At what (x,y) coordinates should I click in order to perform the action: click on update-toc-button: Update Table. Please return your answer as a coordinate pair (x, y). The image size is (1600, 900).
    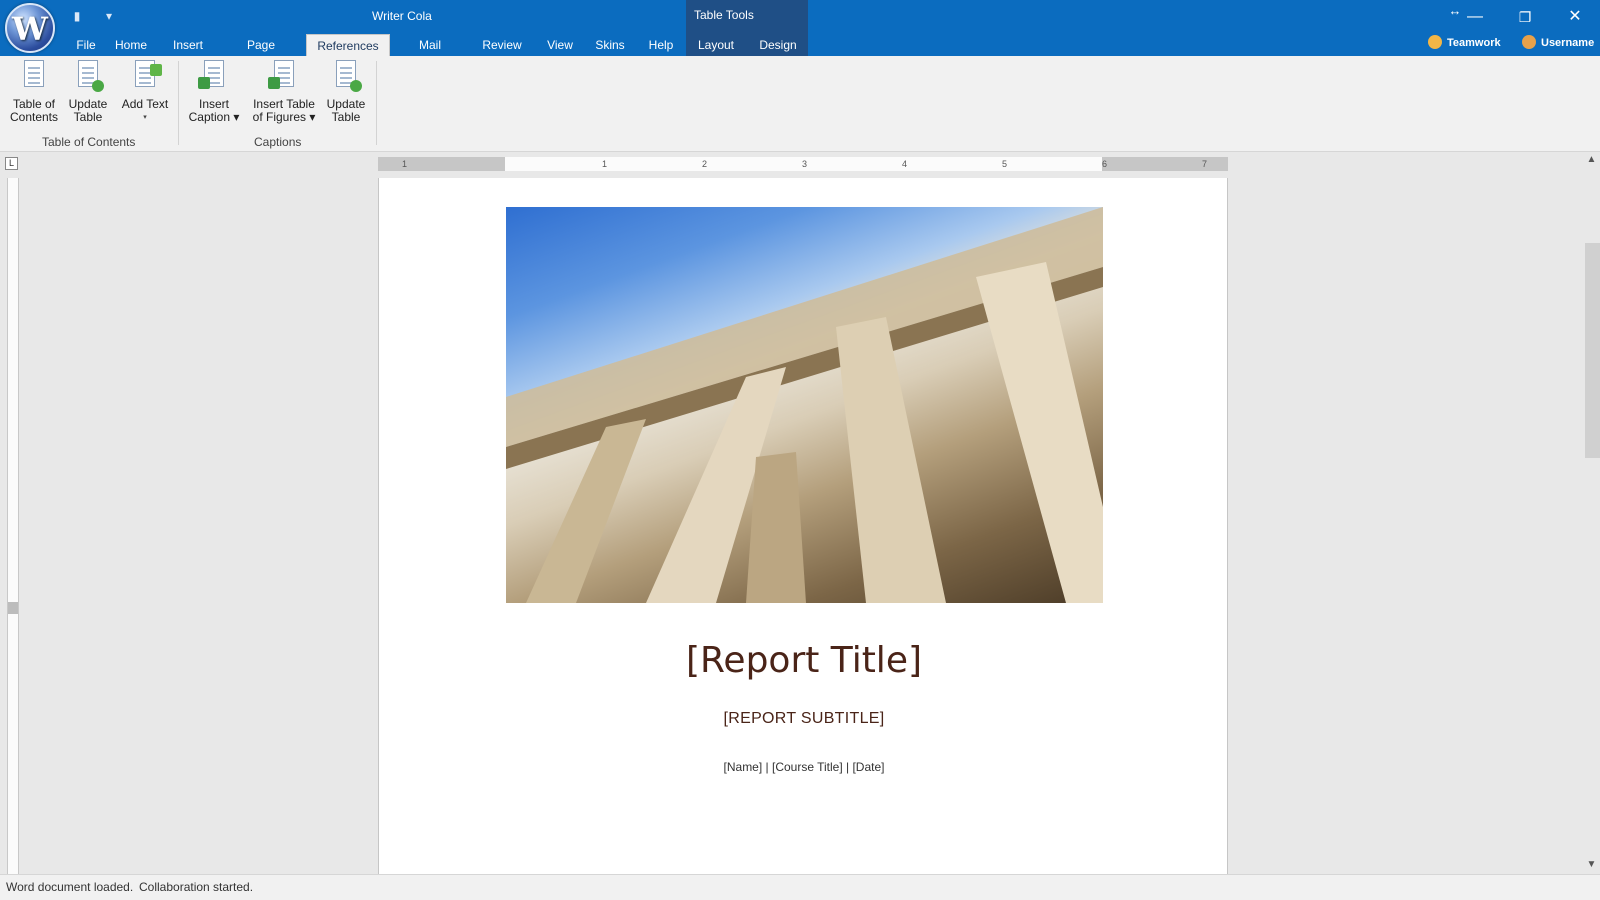
    Looking at the image, I should click on (88, 92).